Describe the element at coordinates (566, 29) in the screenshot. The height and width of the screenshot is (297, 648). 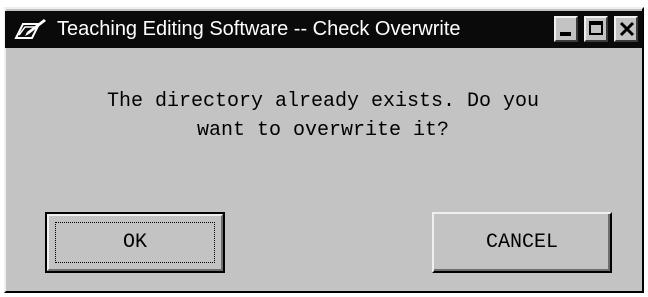
I see `minimize-button` at that location.